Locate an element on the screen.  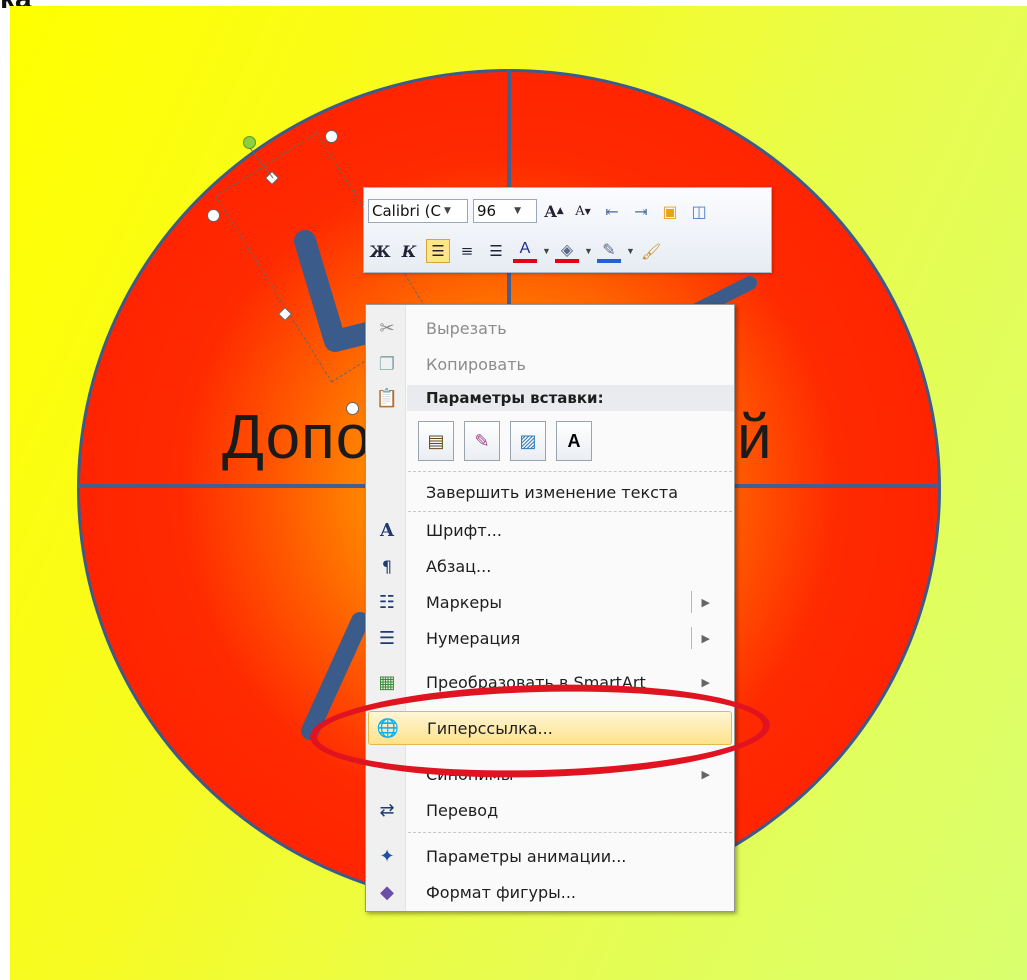
menu-item-label: Маркеры is located at coordinates (464, 602).